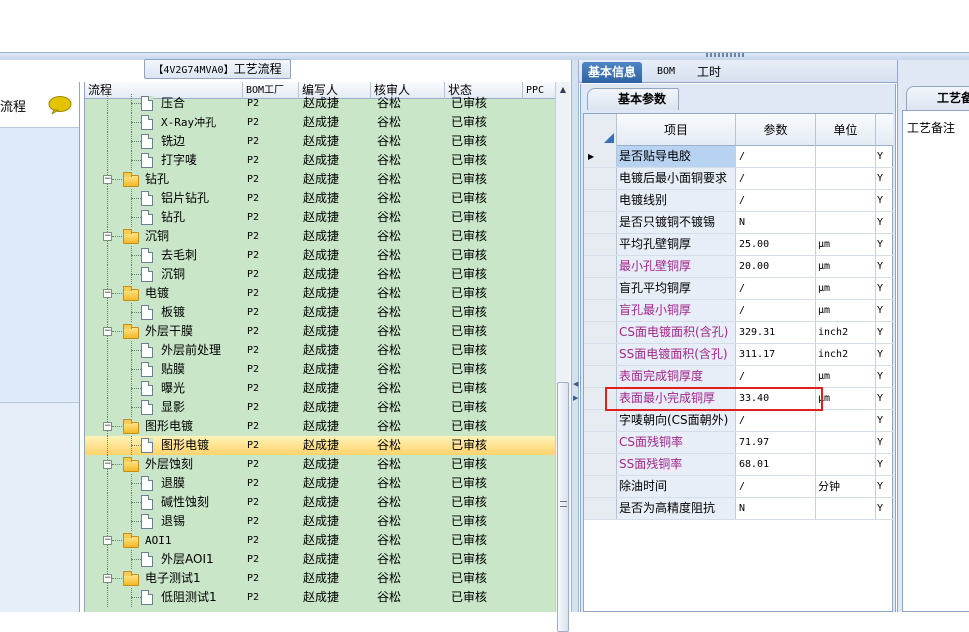  I want to click on param-row: 最小孔壁铜厚 20.00 μm Y, so click(738, 267).